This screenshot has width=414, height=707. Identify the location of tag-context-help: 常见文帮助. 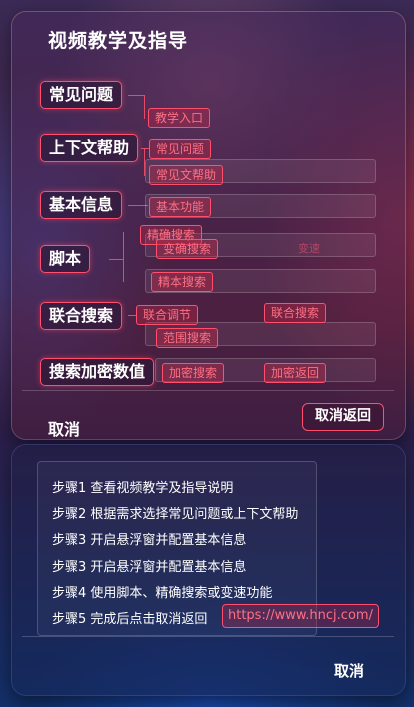
(186, 175).